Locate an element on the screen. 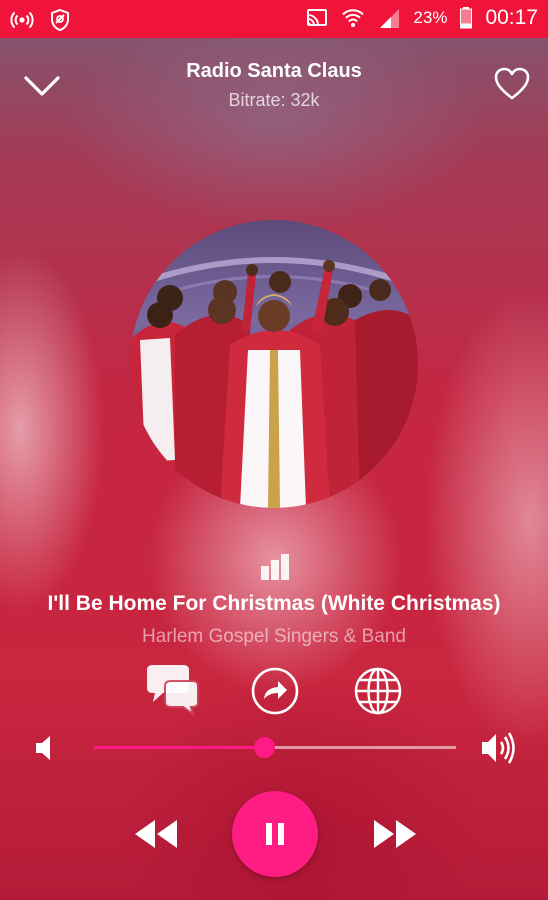 The image size is (548, 900). battery-percent: 23% is located at coordinates (430, 17).